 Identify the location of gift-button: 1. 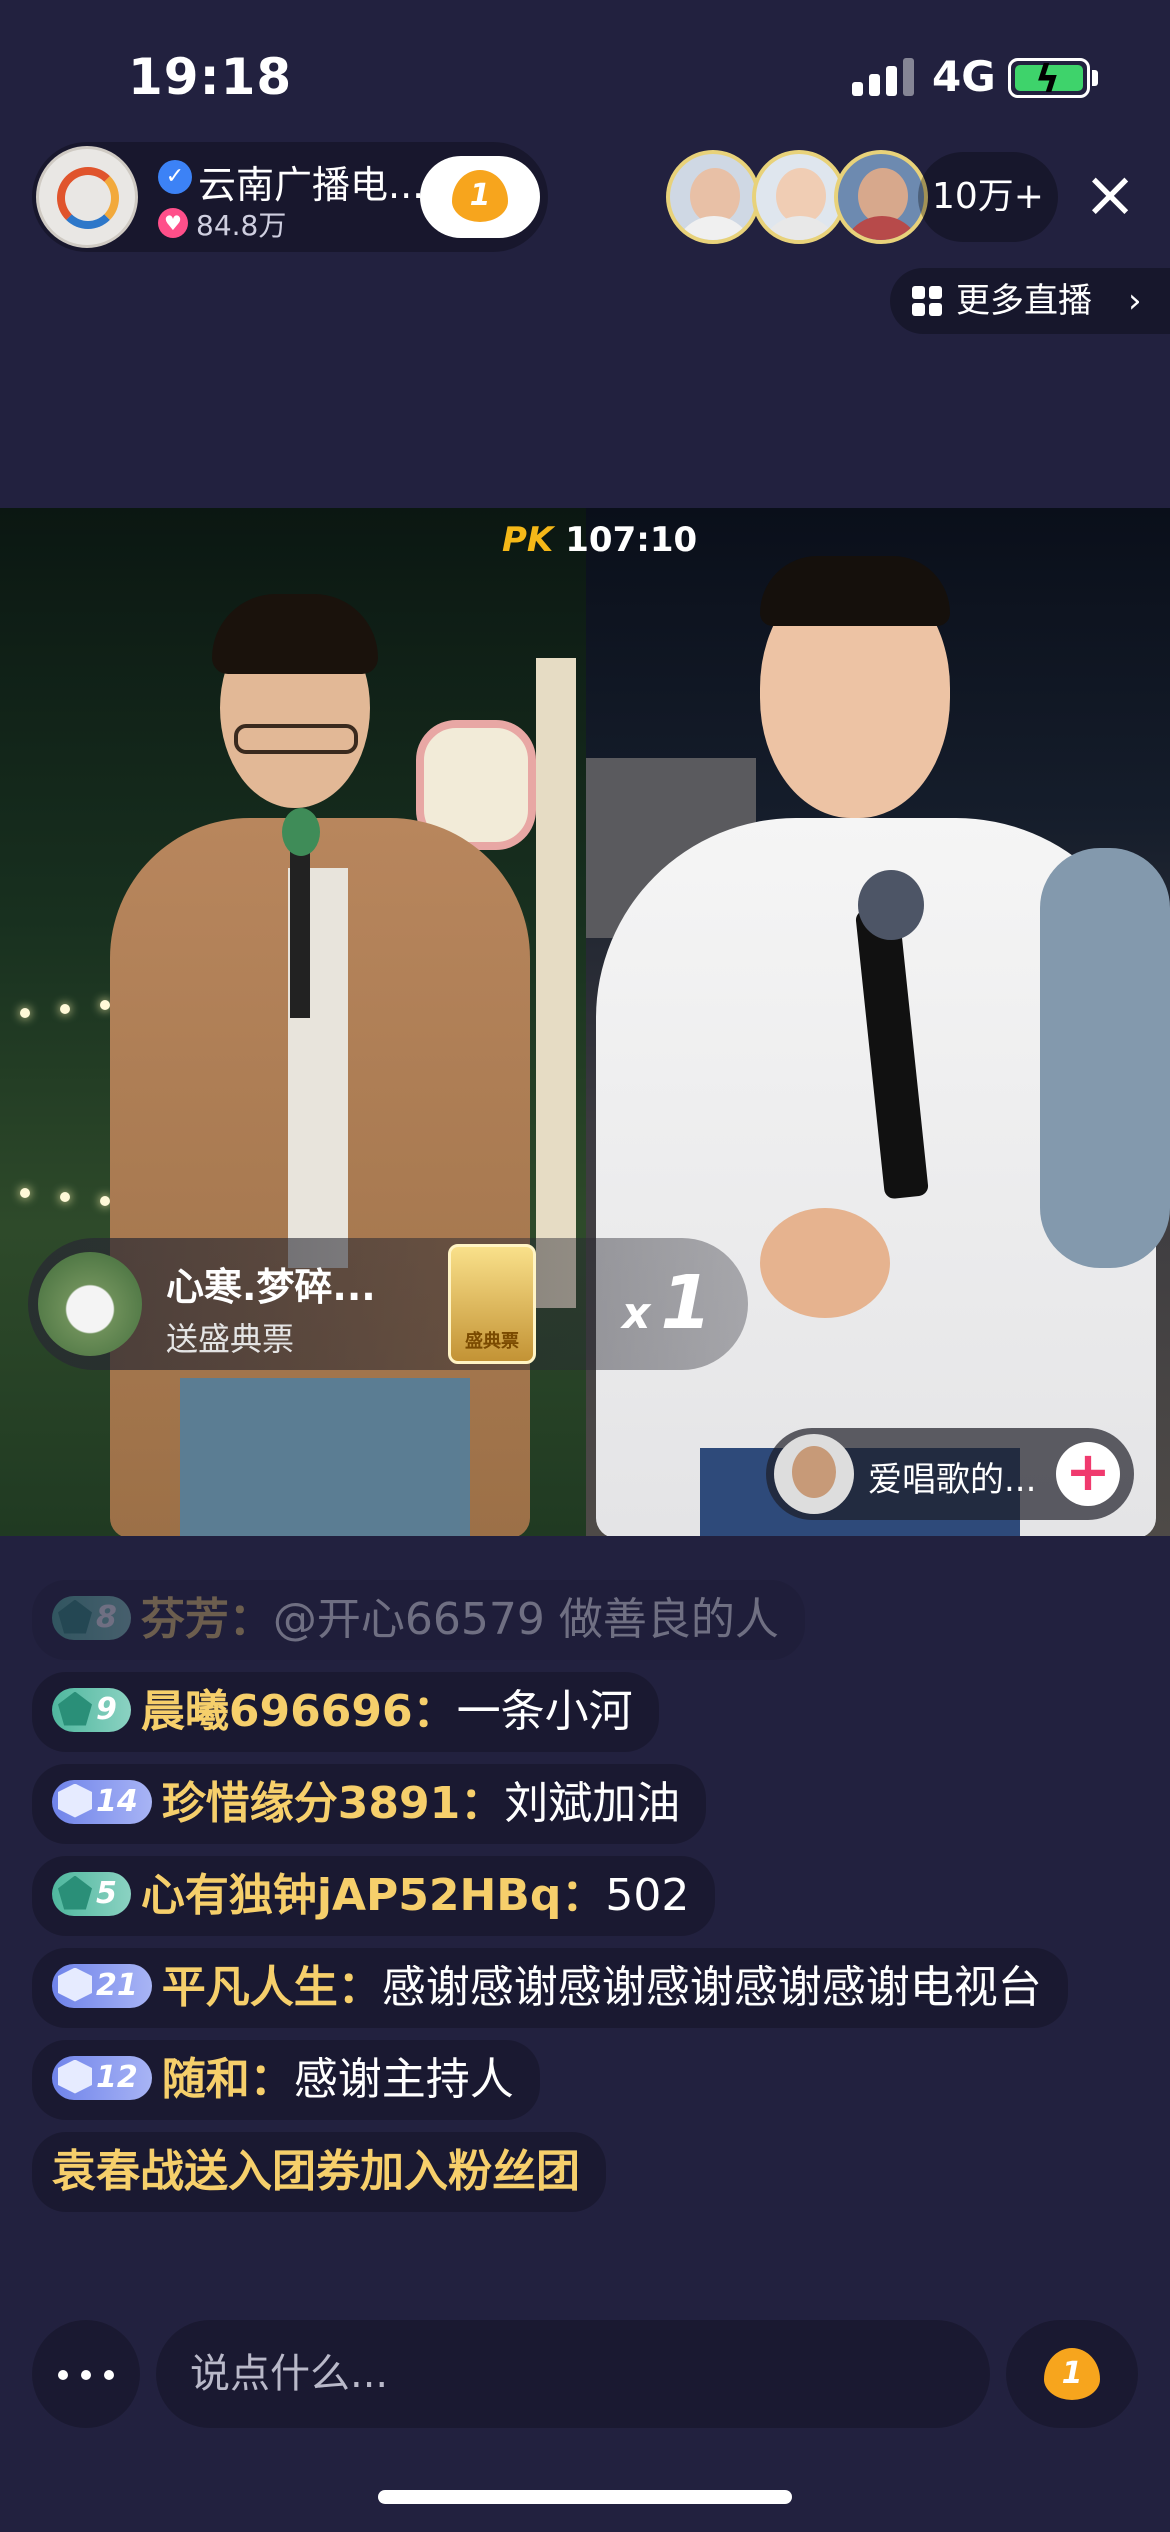
(1072, 2374).